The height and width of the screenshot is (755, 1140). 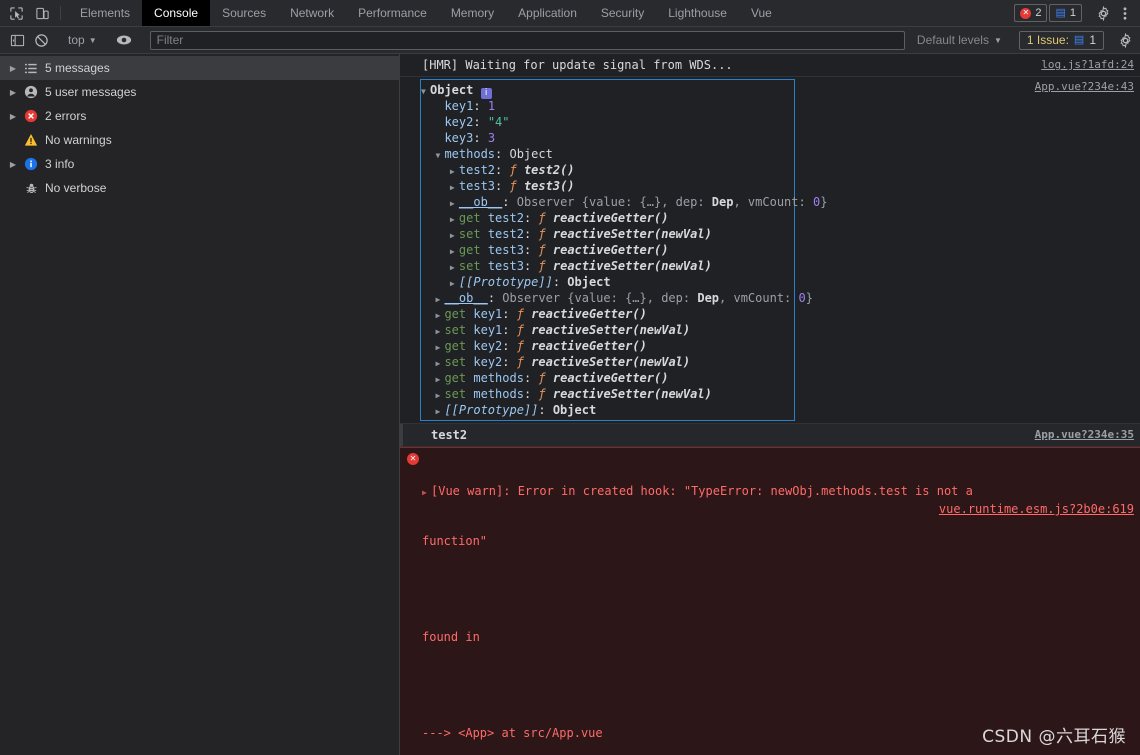 What do you see at coordinates (498, 122) in the screenshot?
I see `property-value: "4"` at bounding box center [498, 122].